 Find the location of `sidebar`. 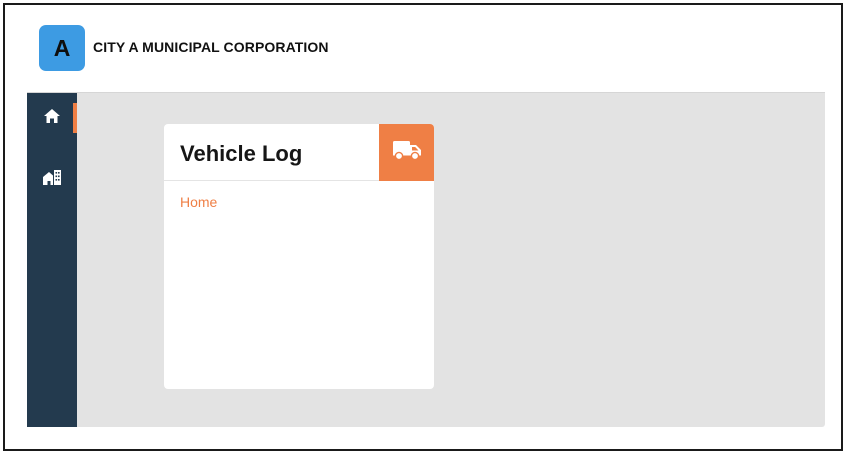

sidebar is located at coordinates (52, 260).